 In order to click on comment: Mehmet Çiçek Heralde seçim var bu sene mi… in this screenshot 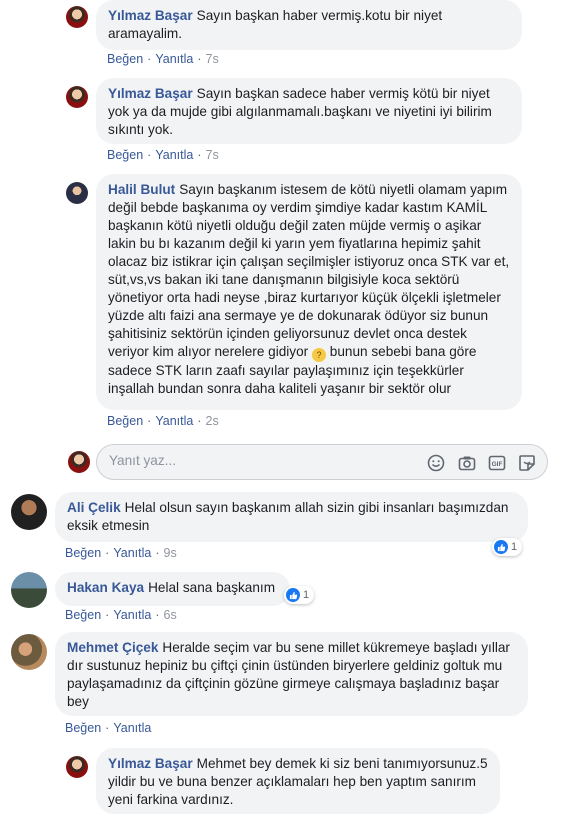, I will do `click(281, 687)`.